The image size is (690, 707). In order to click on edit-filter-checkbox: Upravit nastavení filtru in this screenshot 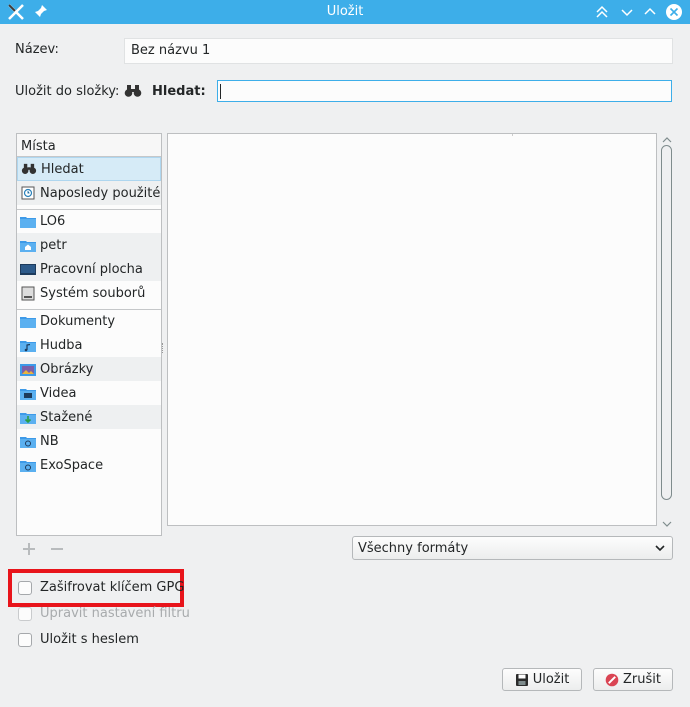, I will do `click(104, 613)`.